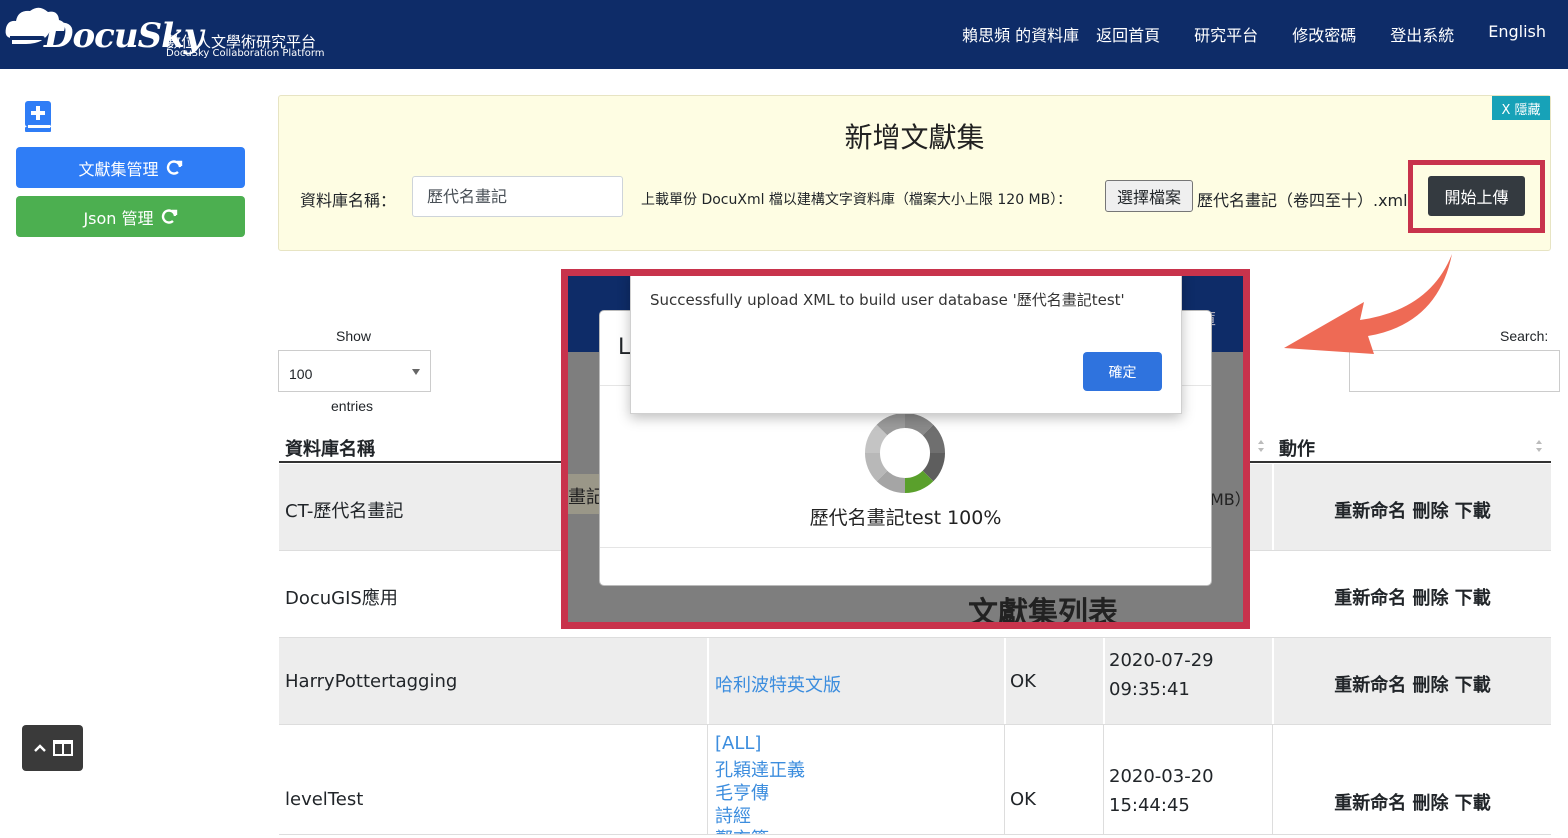 Image resolution: width=1568 pixels, height=838 pixels. I want to click on json-management-button: Json 管理, so click(130, 216).